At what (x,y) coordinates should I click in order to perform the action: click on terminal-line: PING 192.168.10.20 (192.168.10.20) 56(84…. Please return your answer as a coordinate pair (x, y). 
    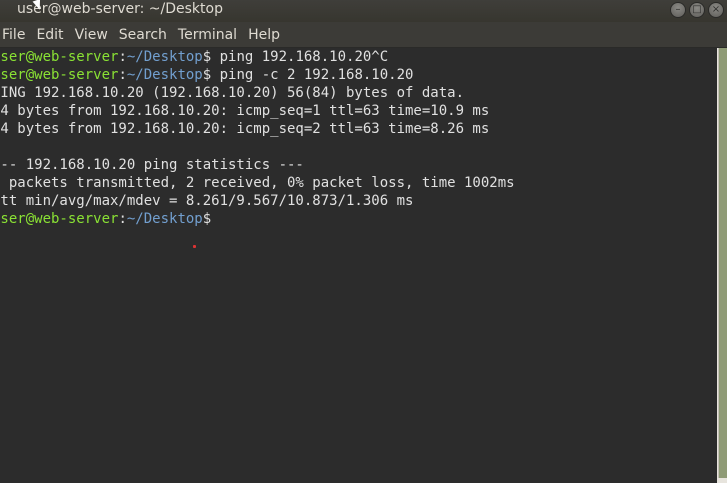
    Looking at the image, I should click on (232, 93).